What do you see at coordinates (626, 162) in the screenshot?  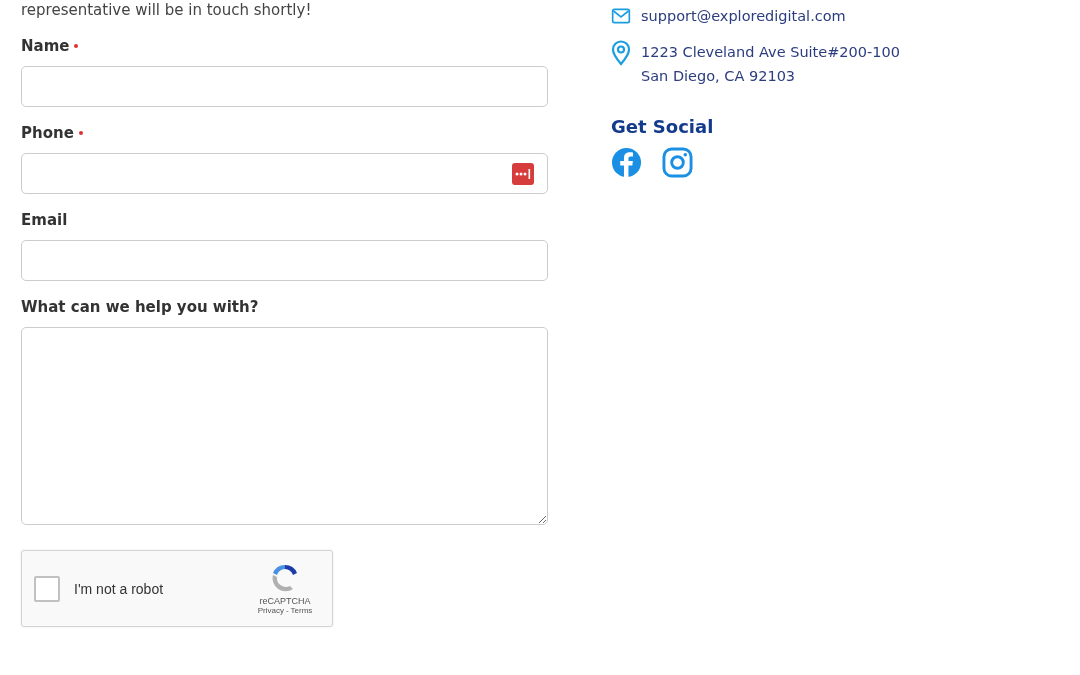 I see `facebook-icon` at bounding box center [626, 162].